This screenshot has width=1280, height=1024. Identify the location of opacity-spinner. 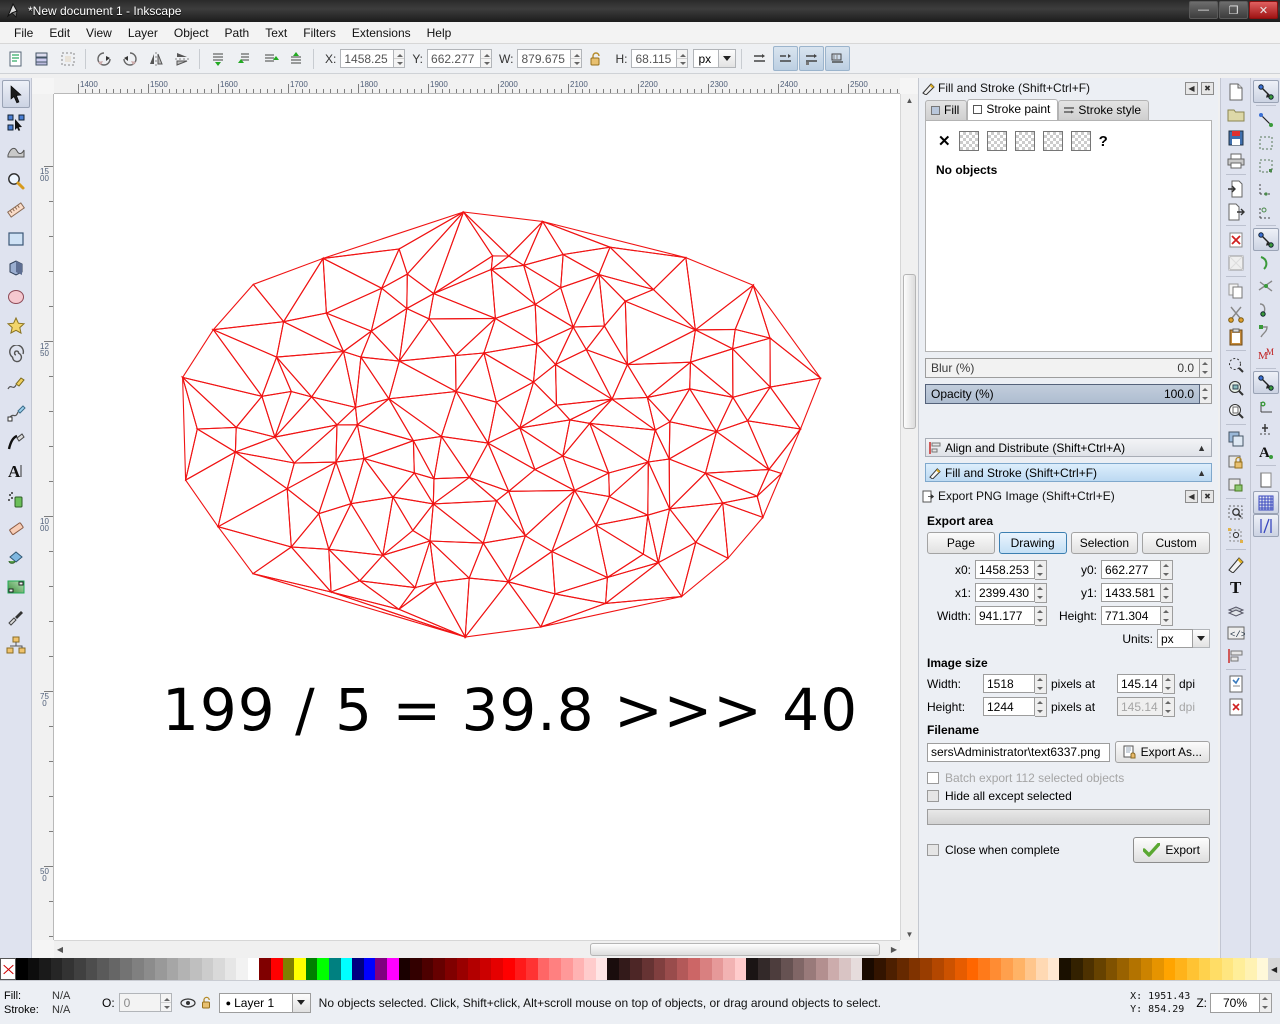
(1206, 394).